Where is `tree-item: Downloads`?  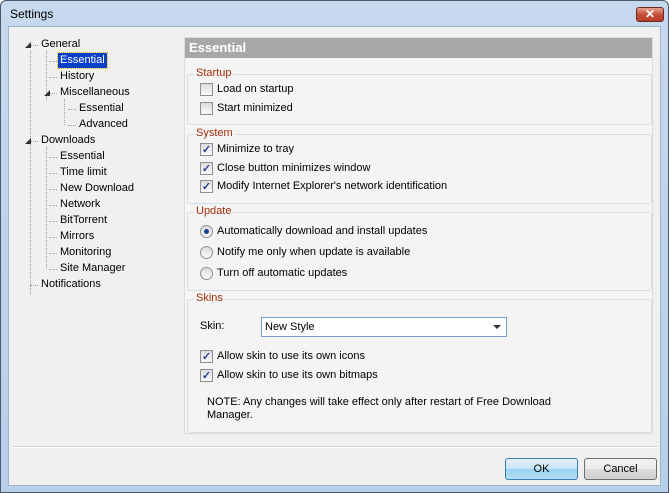 tree-item: Downloads is located at coordinates (68, 140).